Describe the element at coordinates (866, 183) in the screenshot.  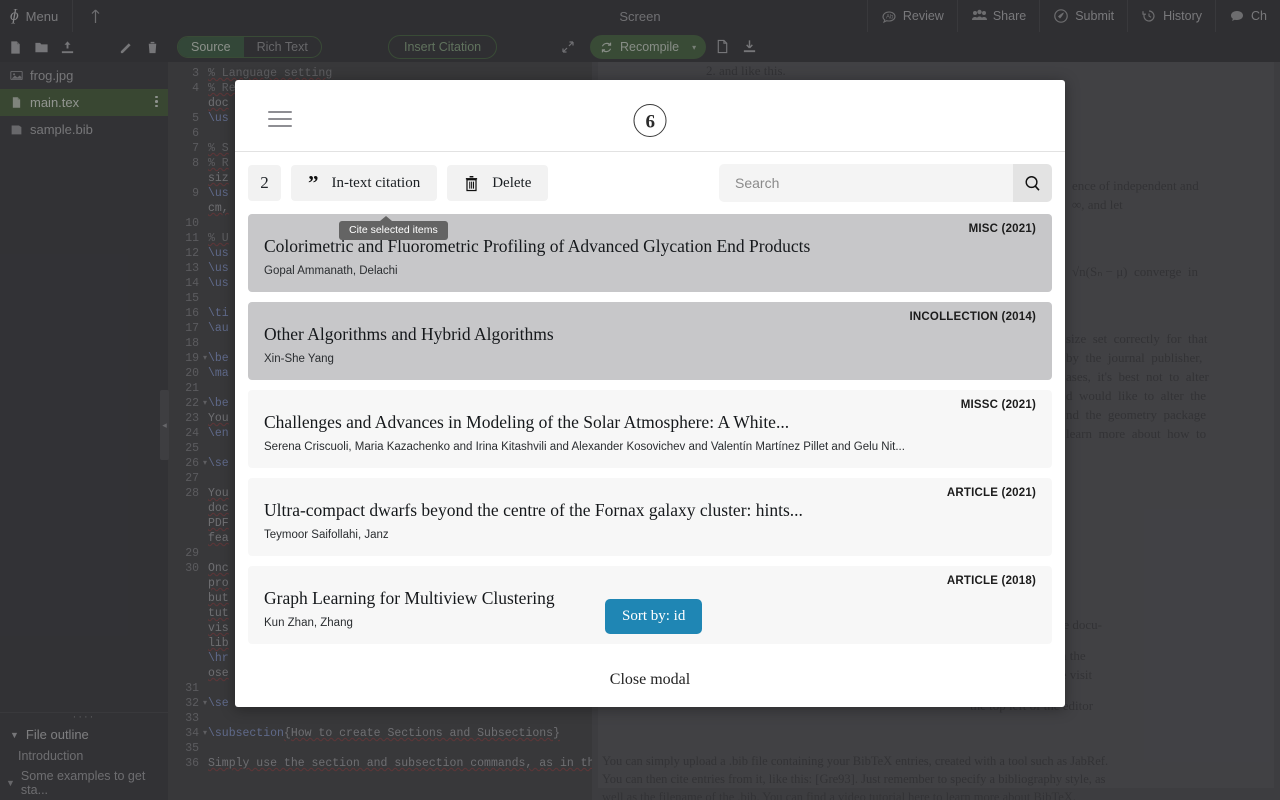
I see `search-input` at that location.